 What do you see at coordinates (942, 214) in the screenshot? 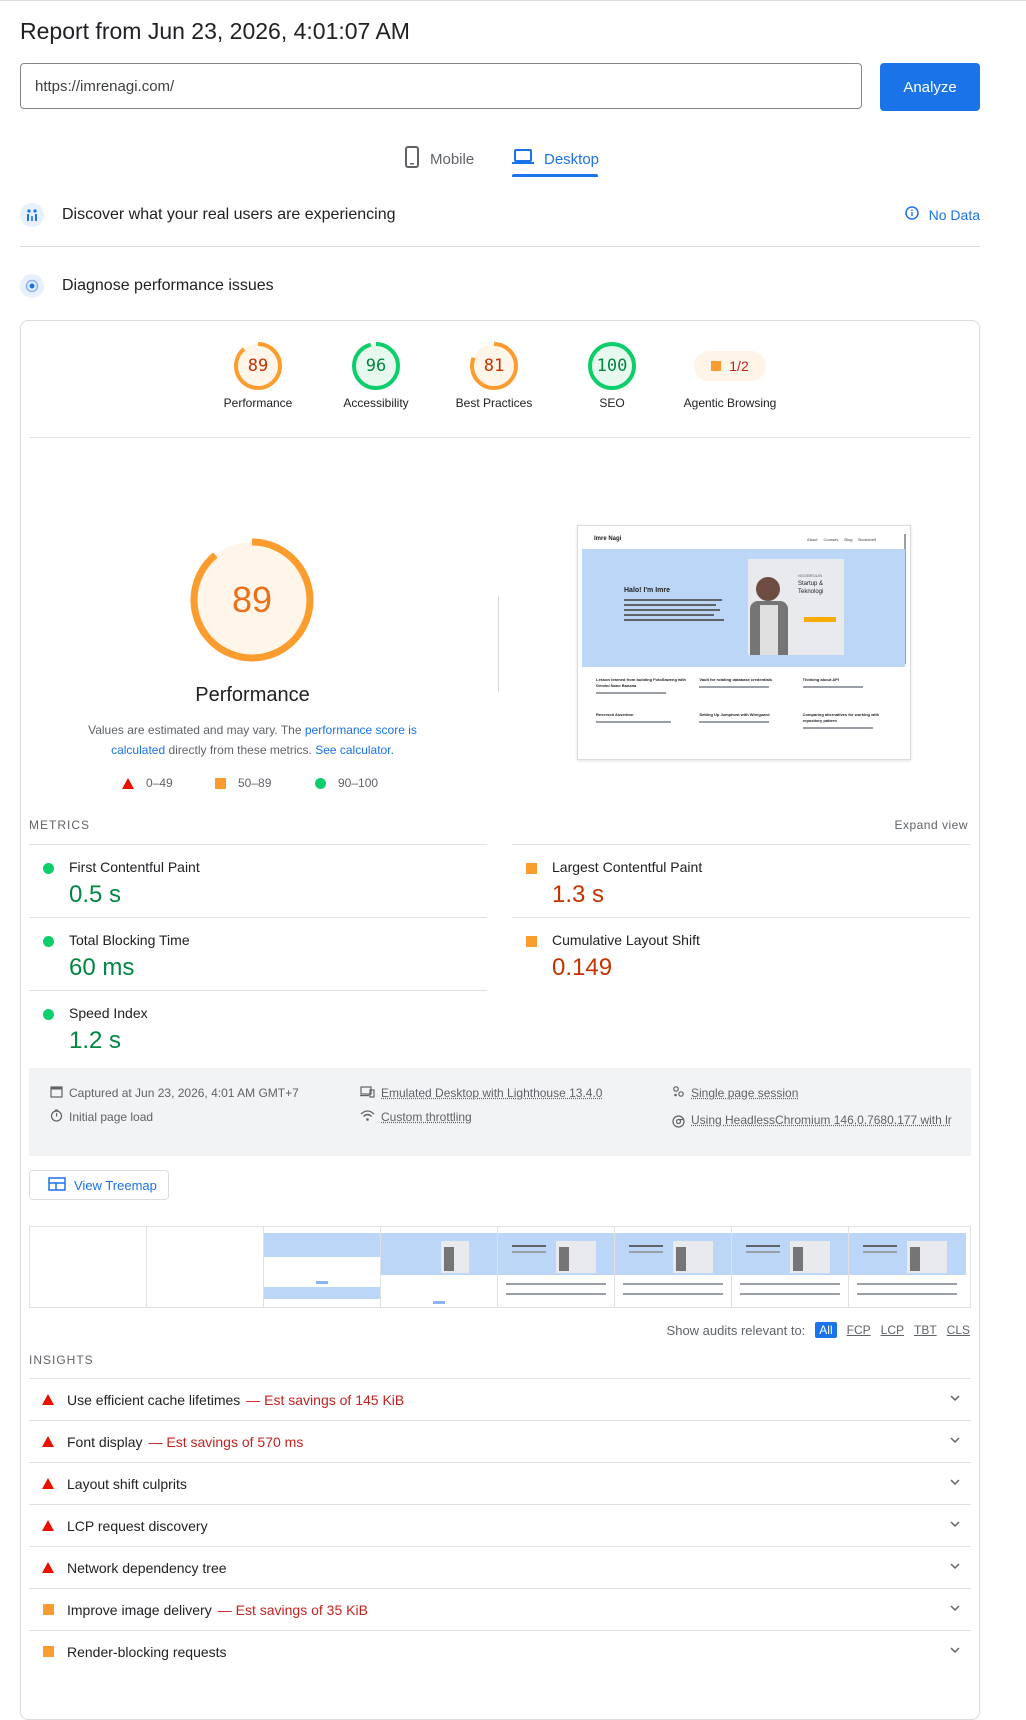
I see `no-data-indicator: No Data` at bounding box center [942, 214].